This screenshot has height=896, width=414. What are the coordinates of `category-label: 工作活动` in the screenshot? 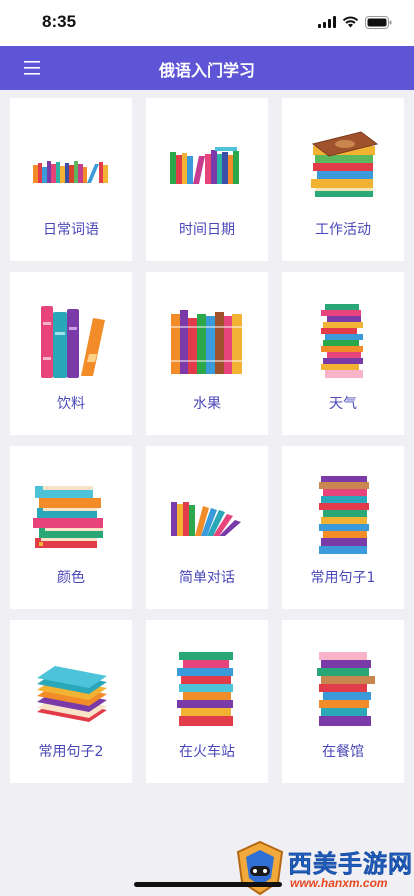 It's located at (343, 230).